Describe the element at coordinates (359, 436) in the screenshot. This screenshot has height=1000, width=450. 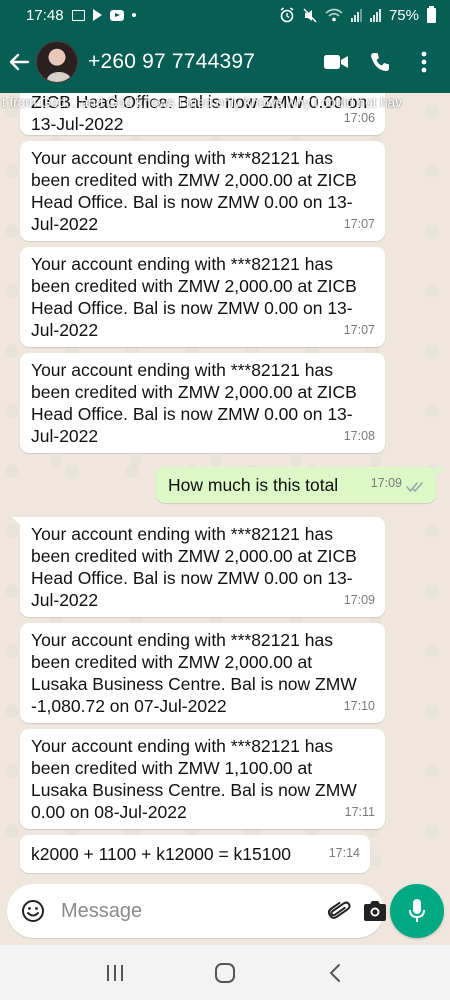
I see `message-time: 17:08` at that location.